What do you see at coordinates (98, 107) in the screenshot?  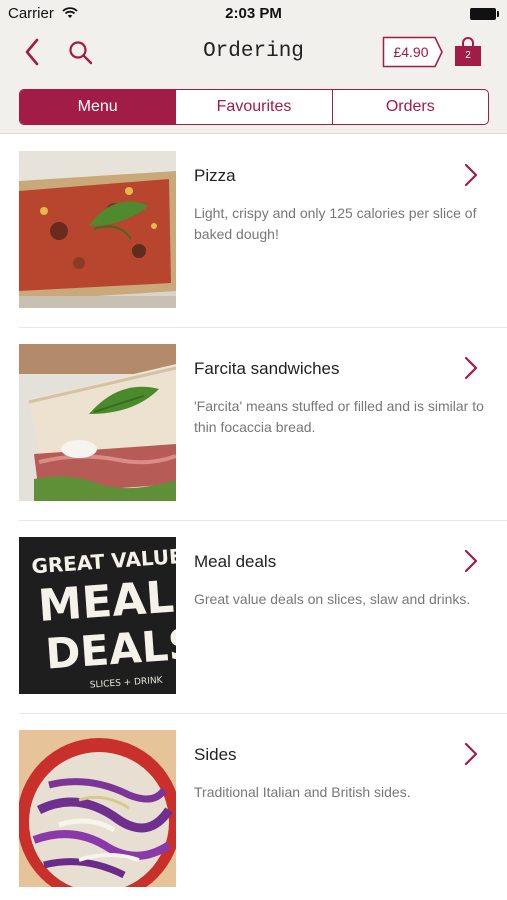 I see `tab-menu: Menu` at bounding box center [98, 107].